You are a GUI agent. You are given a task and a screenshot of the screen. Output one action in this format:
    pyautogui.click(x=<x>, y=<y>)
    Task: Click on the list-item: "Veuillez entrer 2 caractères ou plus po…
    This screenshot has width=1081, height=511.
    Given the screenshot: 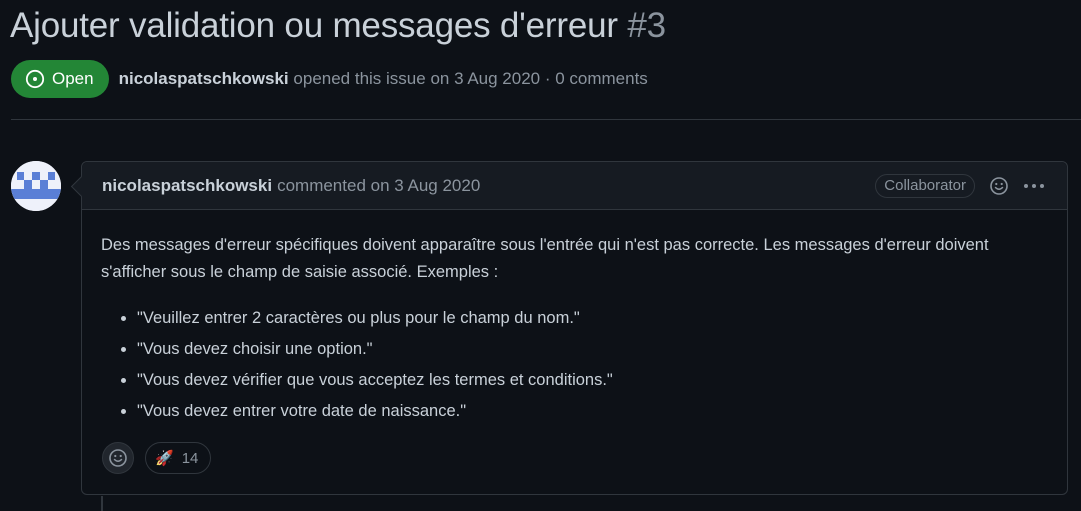 What is the action you would take?
    pyautogui.click(x=592, y=318)
    